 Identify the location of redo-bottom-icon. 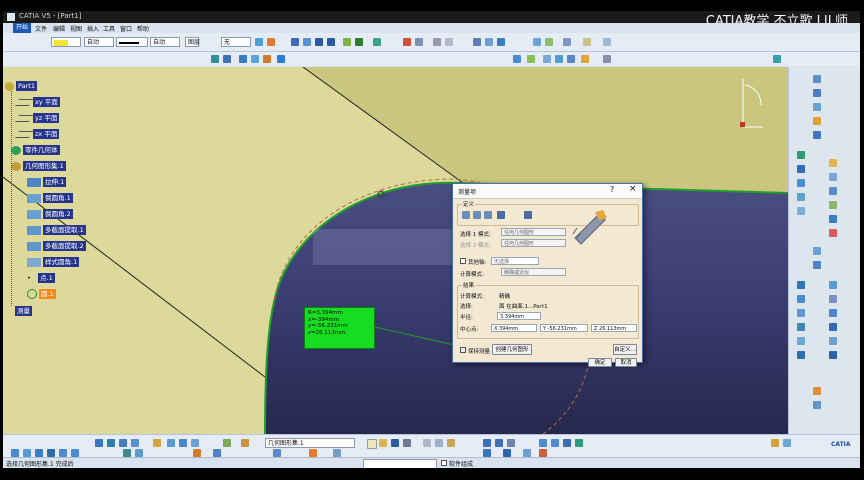
(499, 443).